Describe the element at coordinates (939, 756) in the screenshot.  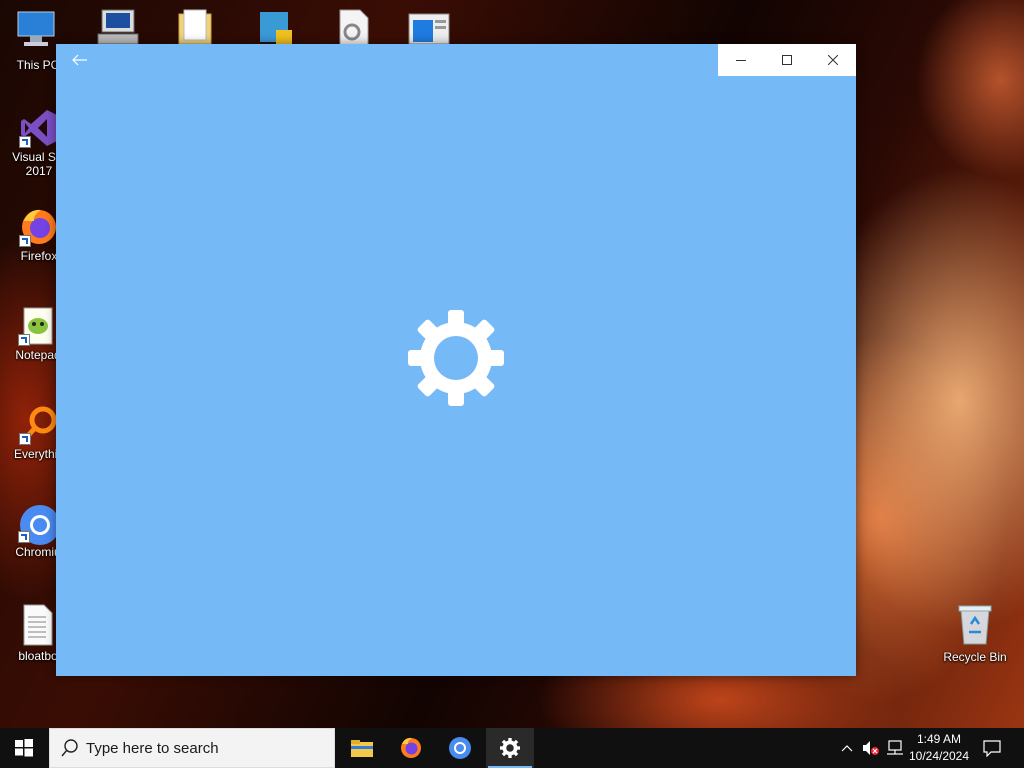
I see `clock-date: 10/24/2024` at that location.